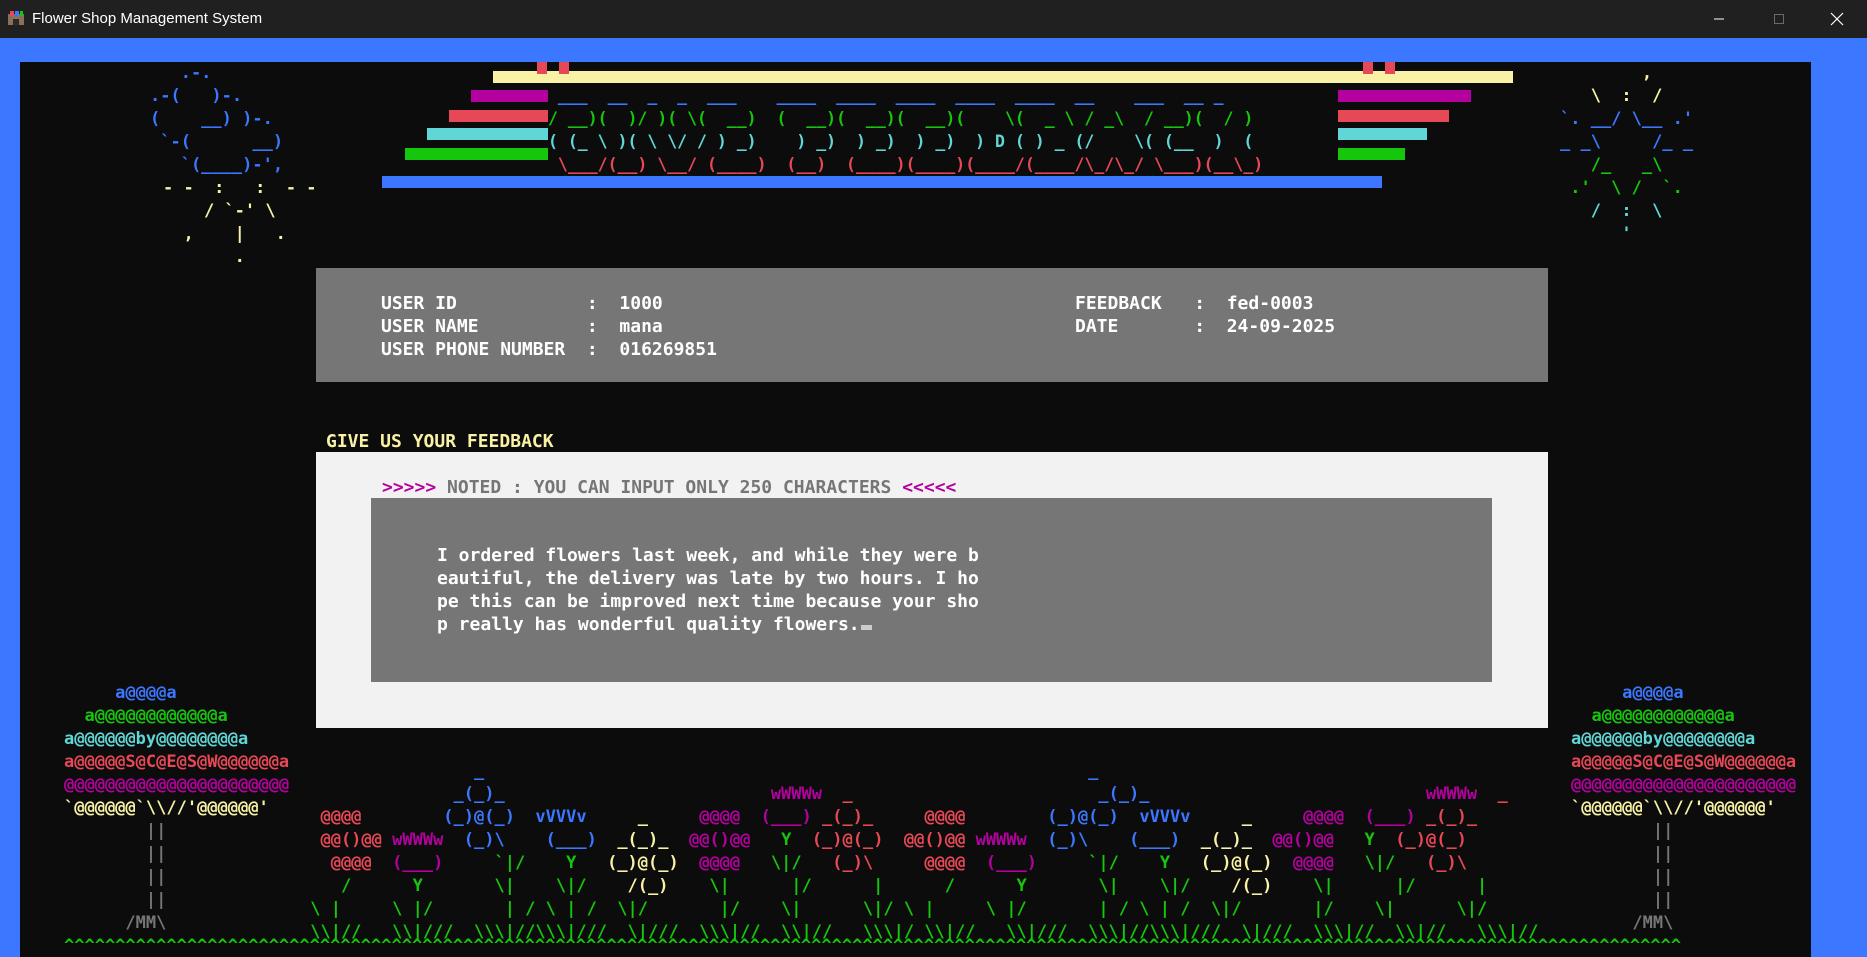 This screenshot has width=1867, height=957. Describe the element at coordinates (16, 18) in the screenshot. I see `app-icon` at that location.